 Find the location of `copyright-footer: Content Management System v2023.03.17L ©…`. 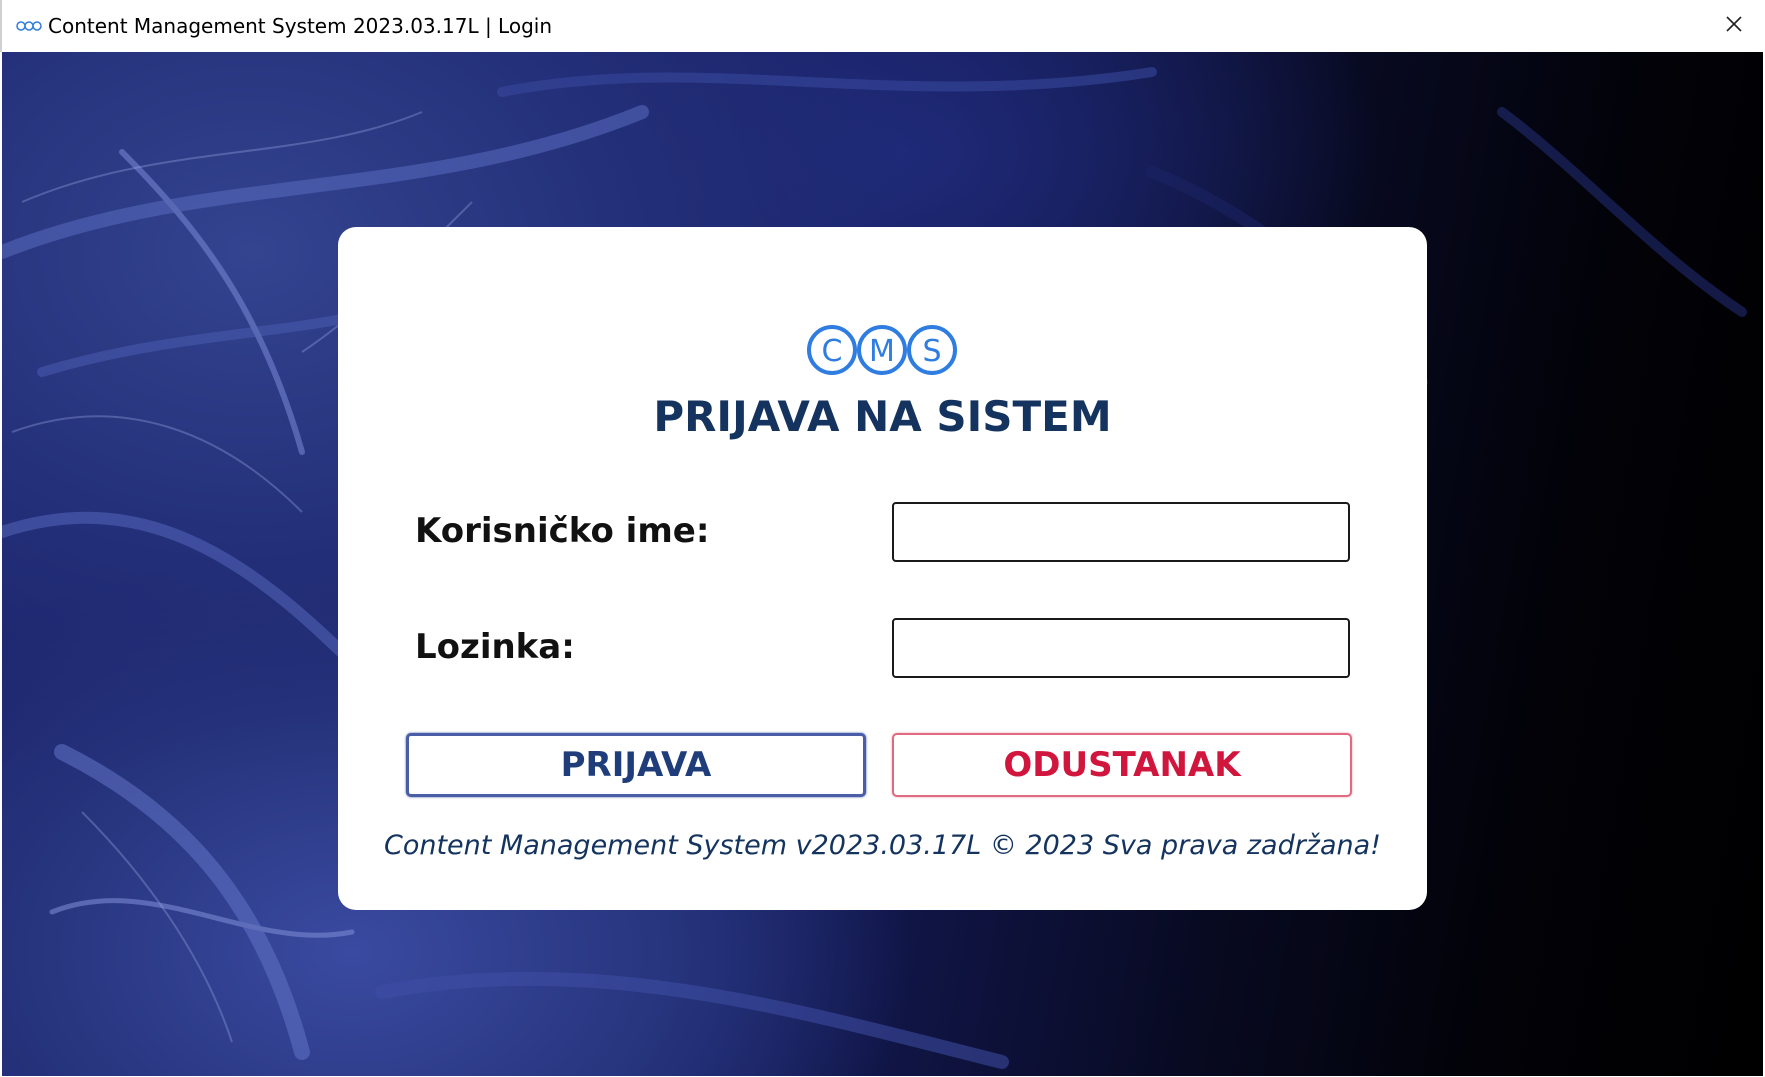

copyright-footer: Content Management System v2023.03.17L ©… is located at coordinates (882, 845).